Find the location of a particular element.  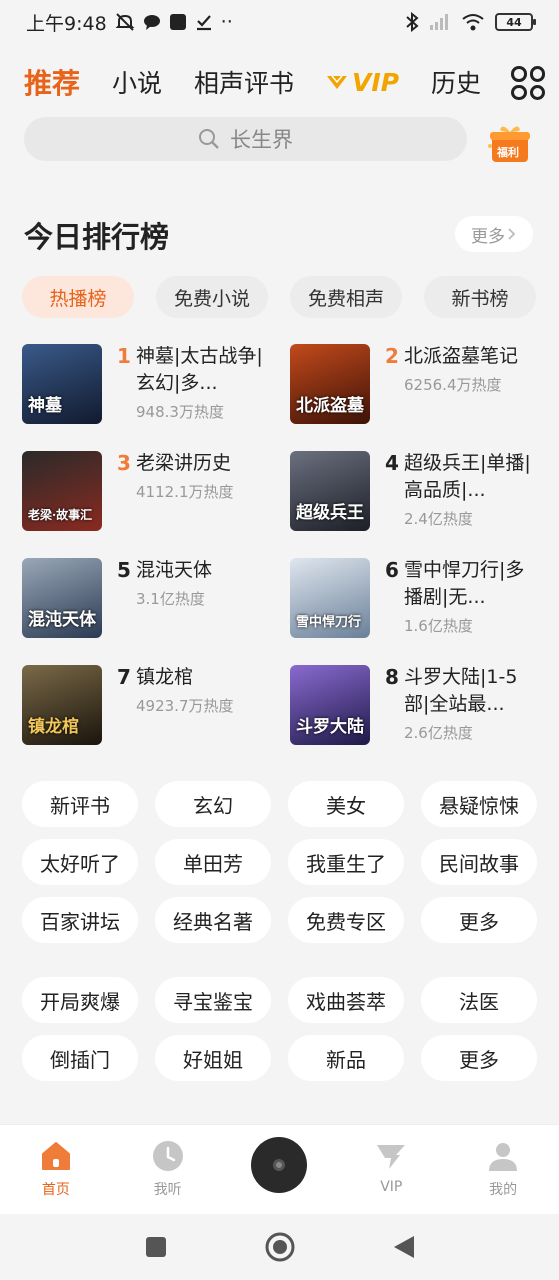

cover-title: 老梁·故事汇 is located at coordinates (60, 515).